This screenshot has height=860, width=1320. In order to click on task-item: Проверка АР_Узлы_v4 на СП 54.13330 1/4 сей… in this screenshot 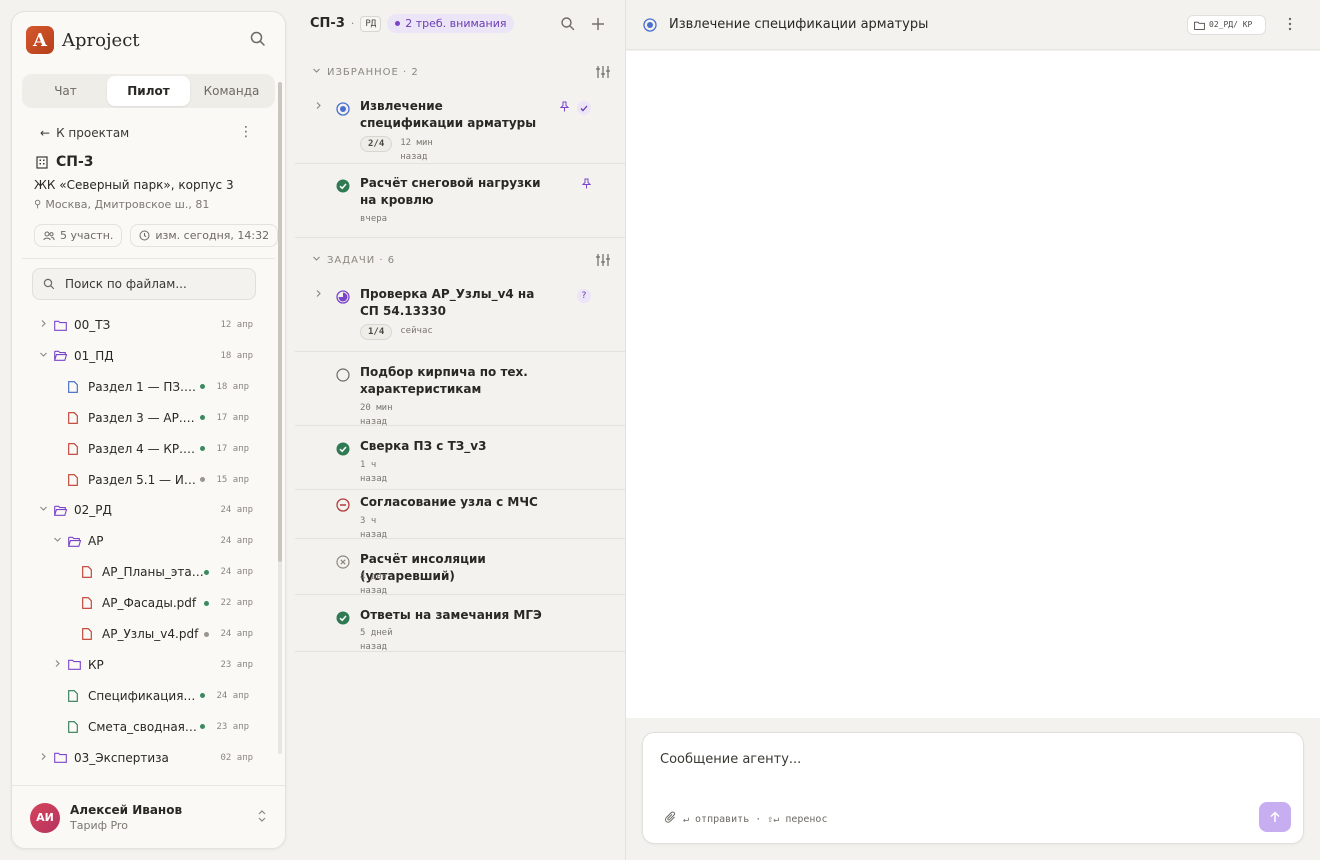, I will do `click(460, 317)`.